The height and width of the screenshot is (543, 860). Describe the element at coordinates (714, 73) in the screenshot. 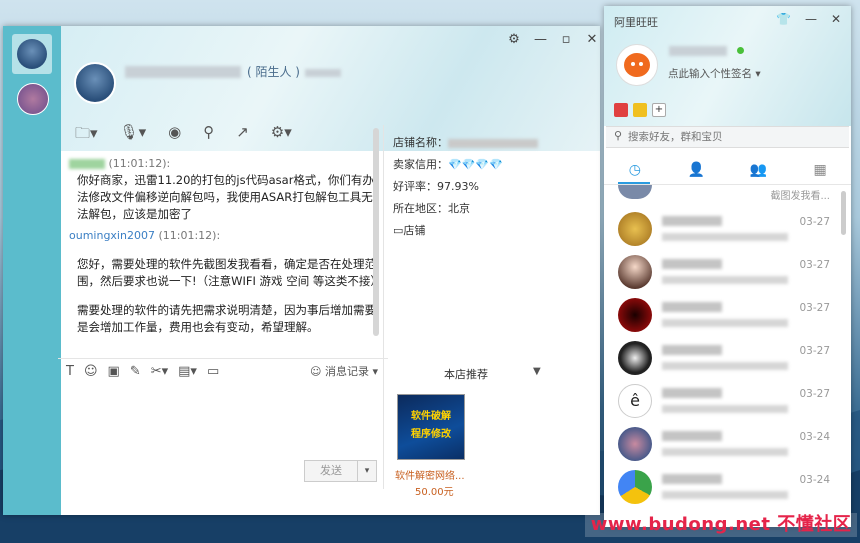

I see `signature-field: 点此输入个性签名 ▾` at that location.